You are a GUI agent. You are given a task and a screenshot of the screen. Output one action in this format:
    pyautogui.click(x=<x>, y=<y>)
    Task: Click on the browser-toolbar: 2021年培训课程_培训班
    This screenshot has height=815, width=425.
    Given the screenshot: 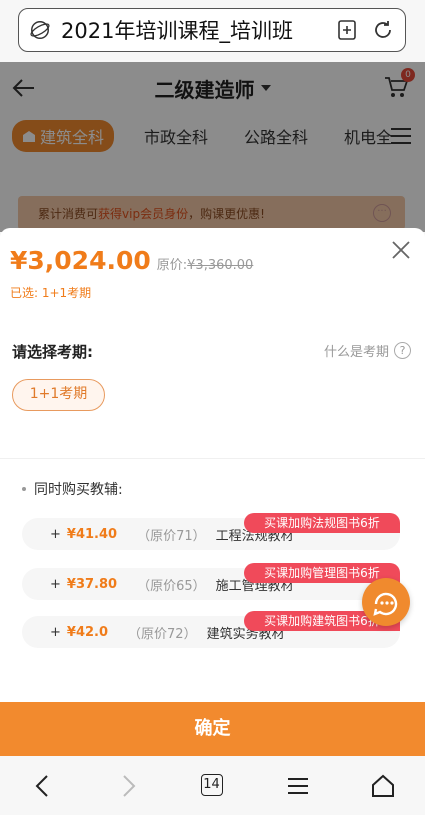 What is the action you would take?
    pyautogui.click(x=212, y=31)
    